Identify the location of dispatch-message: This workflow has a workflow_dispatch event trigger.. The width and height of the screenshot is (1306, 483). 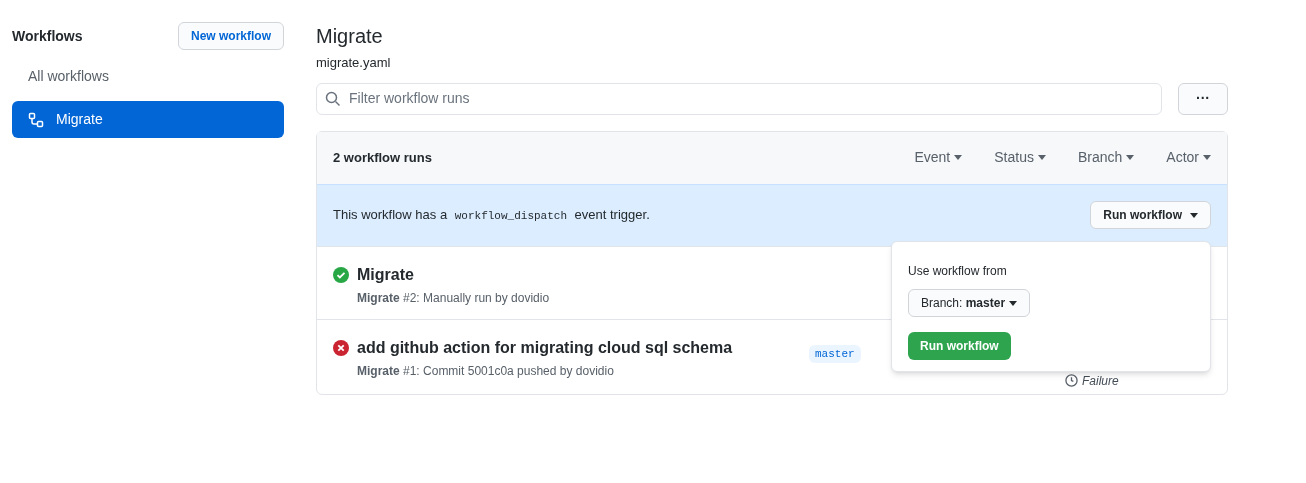
(492, 215).